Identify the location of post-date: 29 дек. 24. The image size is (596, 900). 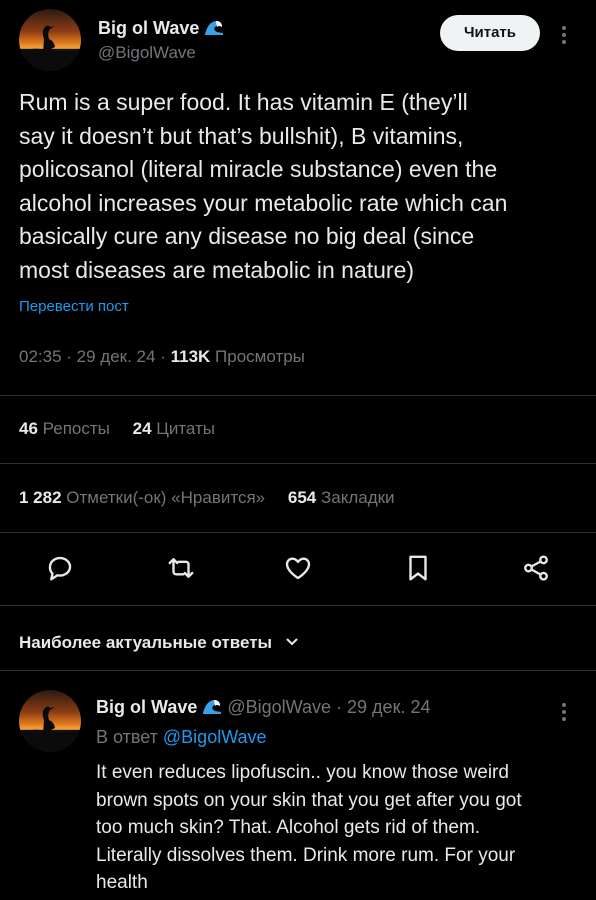
(116, 356).